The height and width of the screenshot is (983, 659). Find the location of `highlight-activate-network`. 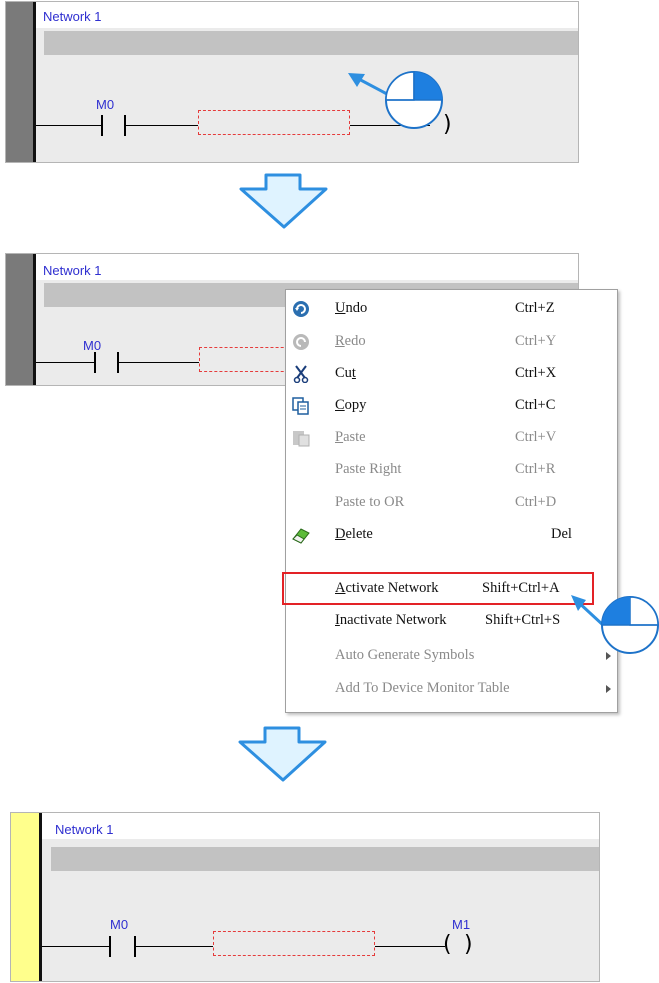

highlight-activate-network is located at coordinates (438, 588).